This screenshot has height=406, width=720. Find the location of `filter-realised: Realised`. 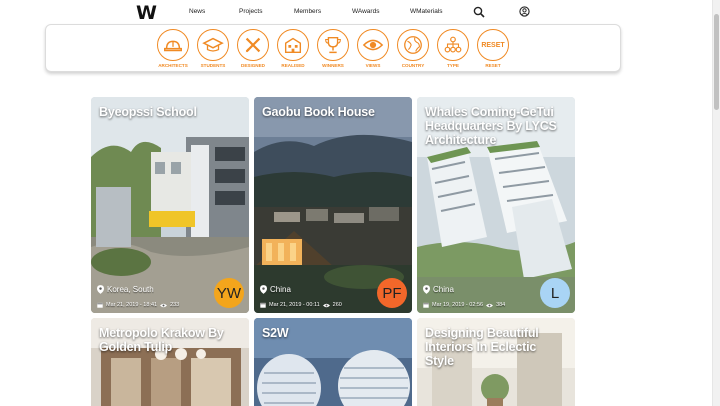

filter-realised: Realised is located at coordinates (293, 48).